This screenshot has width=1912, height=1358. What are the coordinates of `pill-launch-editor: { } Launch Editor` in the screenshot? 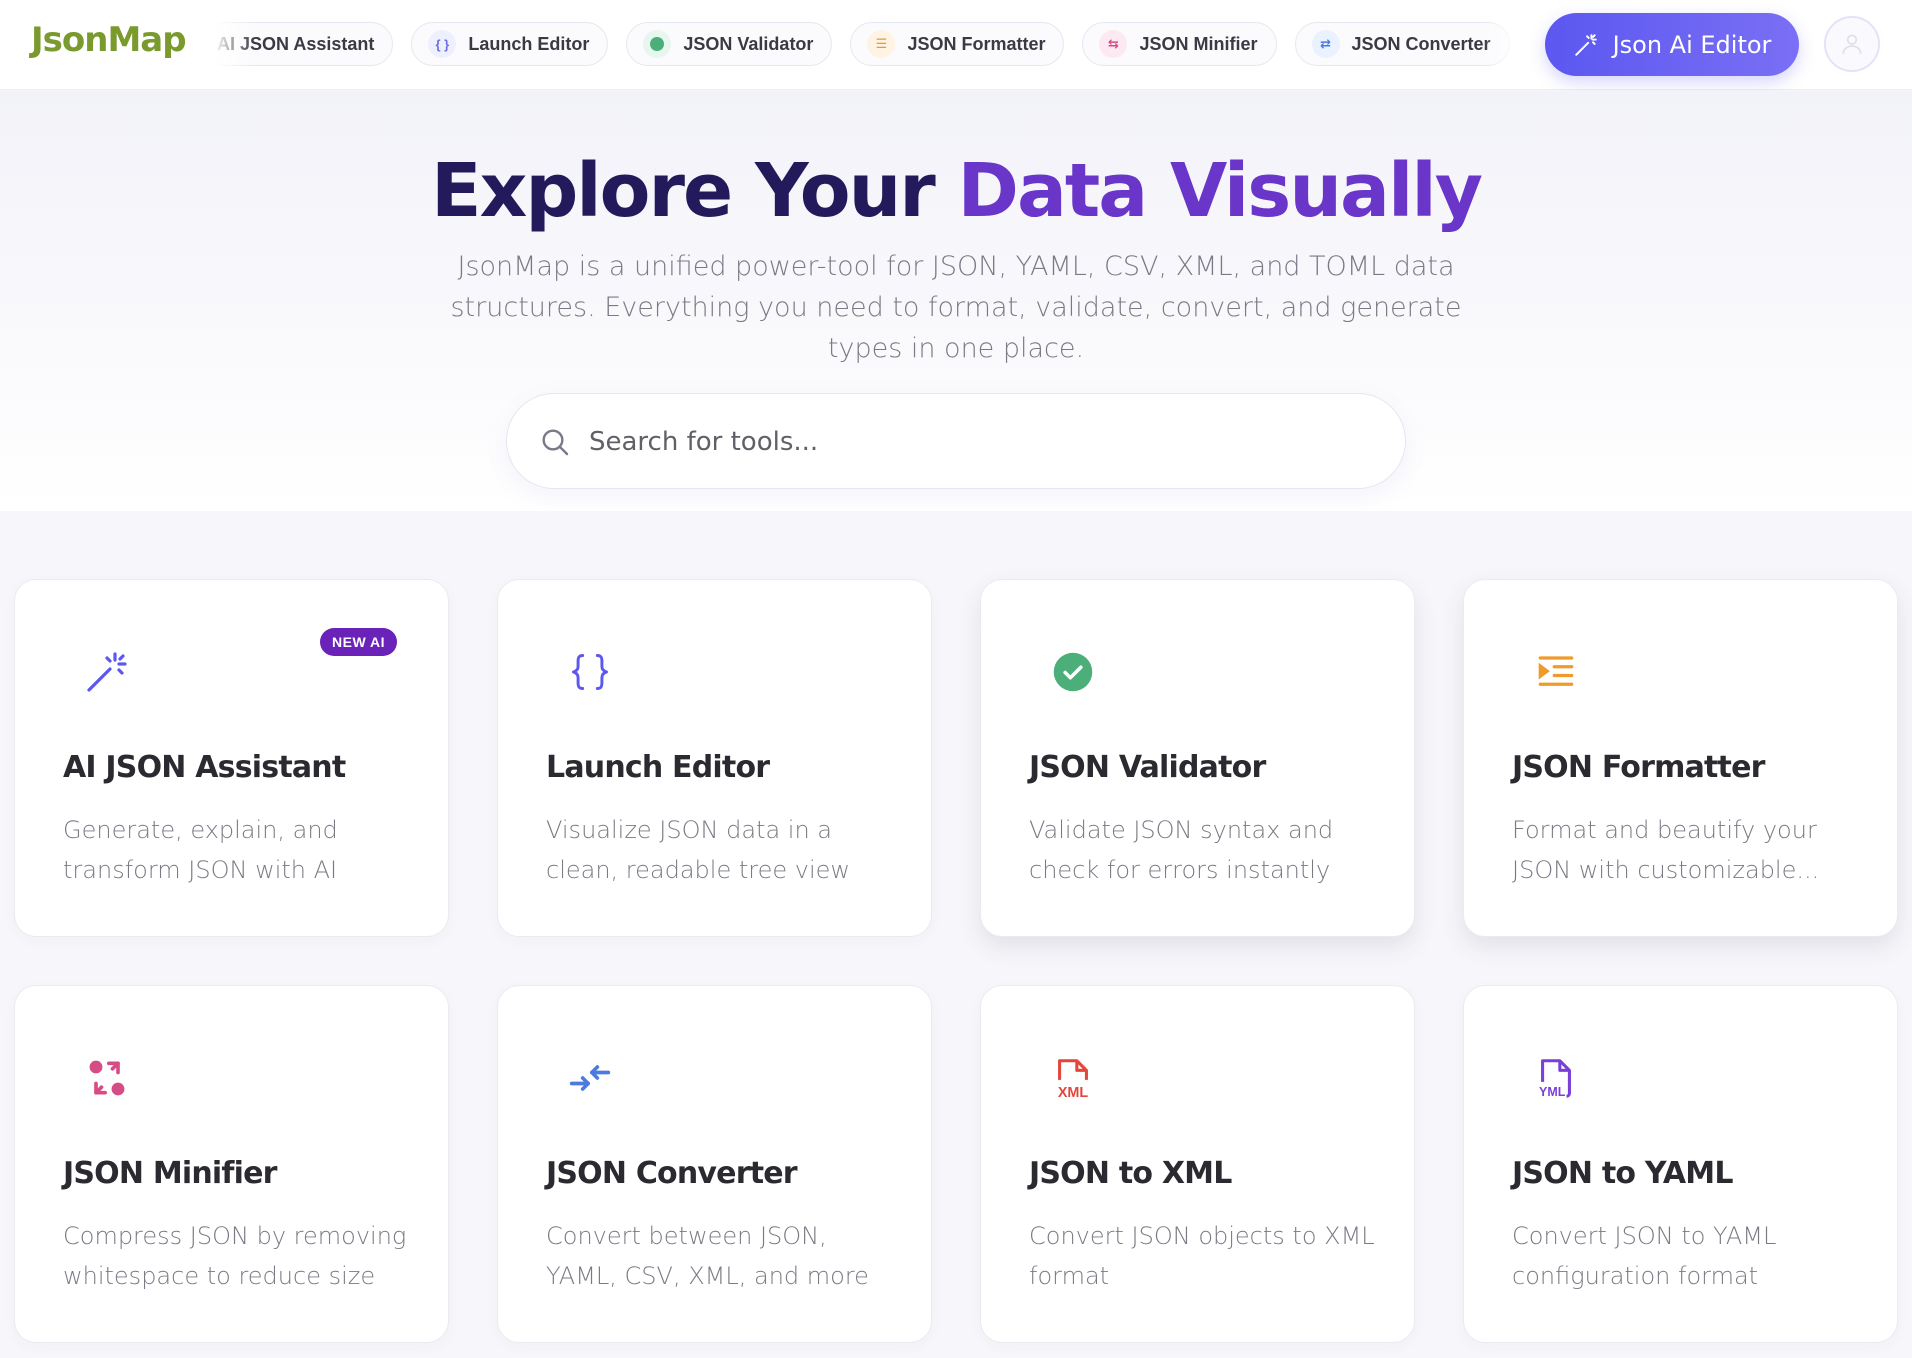 It's located at (510, 44).